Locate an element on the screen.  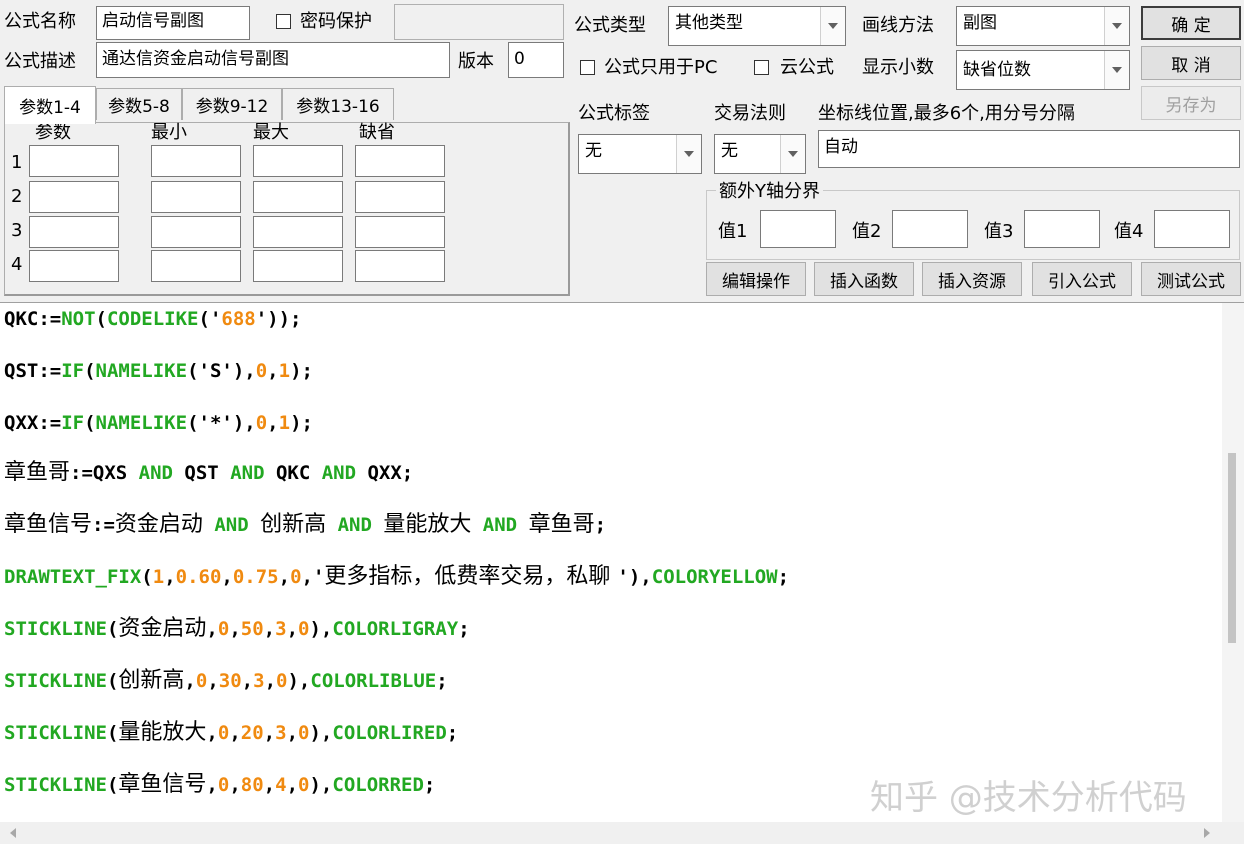
pc-only-checkbox is located at coordinates (587, 67).